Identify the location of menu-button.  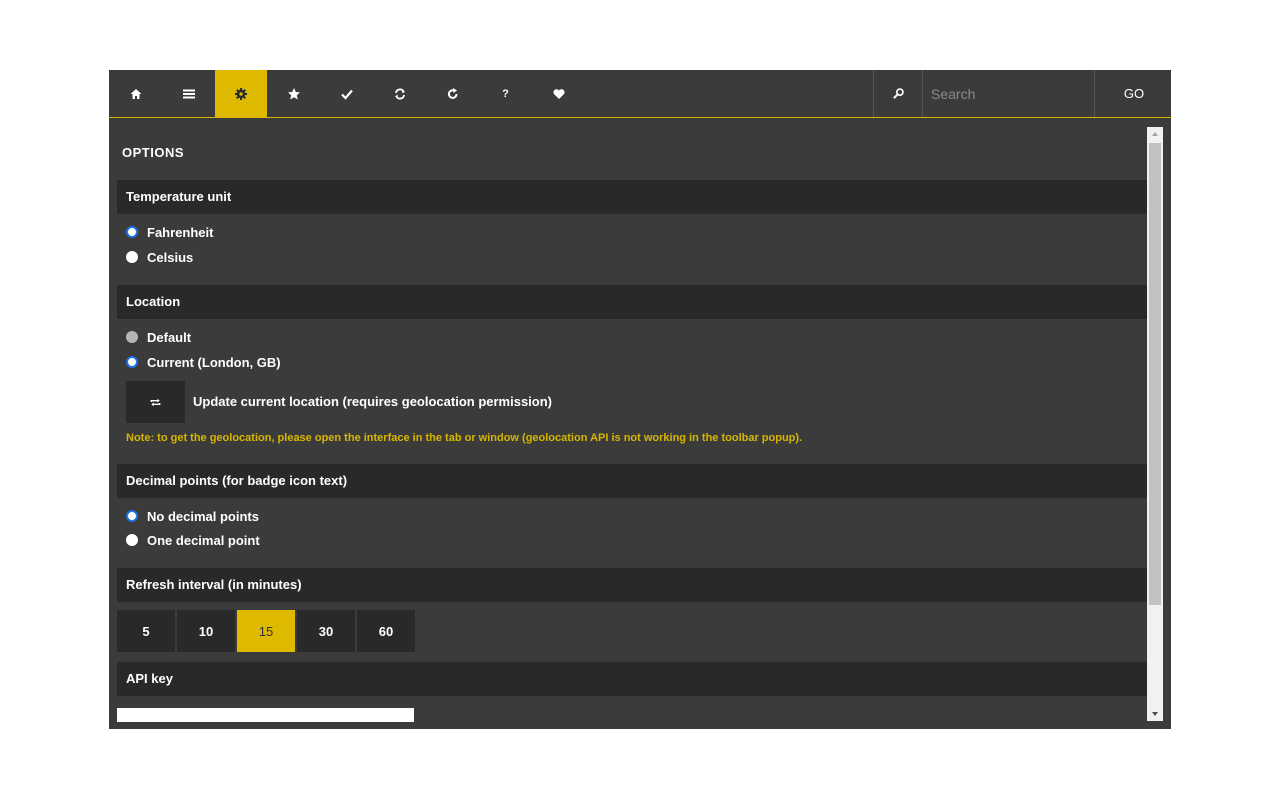
(188, 93).